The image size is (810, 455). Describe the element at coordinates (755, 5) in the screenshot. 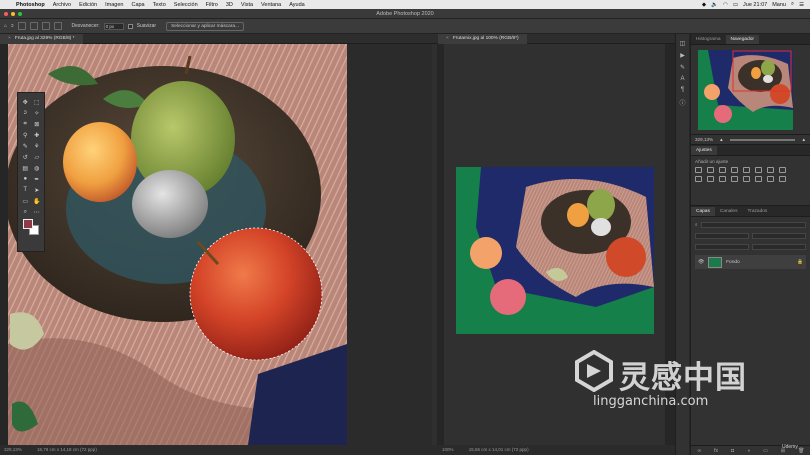

I see `clock: Jue 21:07` at that location.